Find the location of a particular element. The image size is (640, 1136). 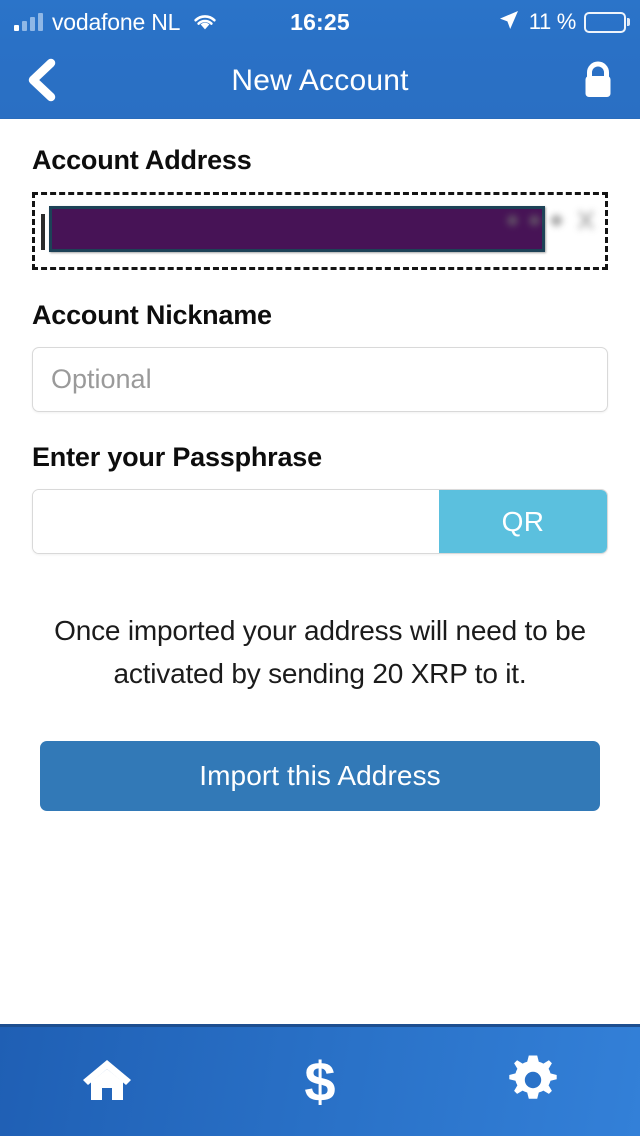

gear-icon is located at coordinates (533, 1081).